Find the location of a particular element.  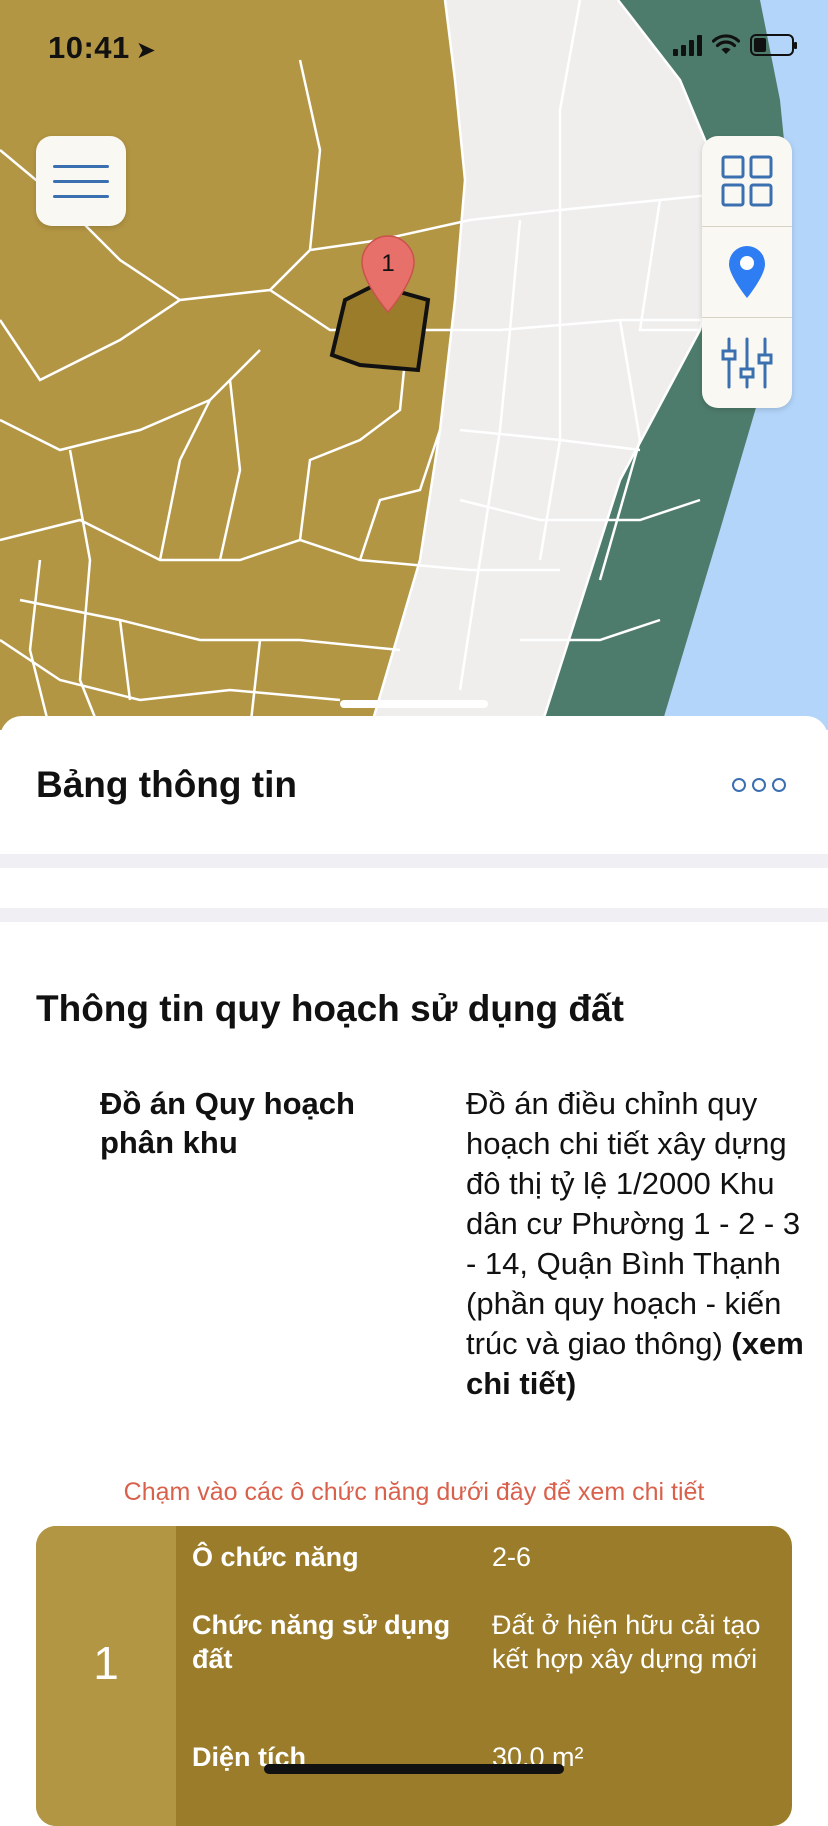

grid-icon is located at coordinates (747, 181).